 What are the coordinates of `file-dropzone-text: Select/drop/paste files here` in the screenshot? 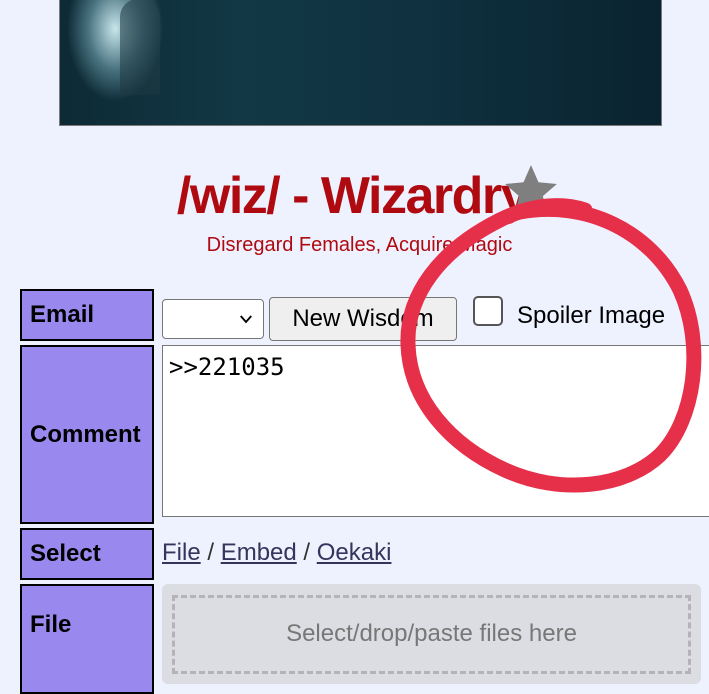 It's located at (431, 633).